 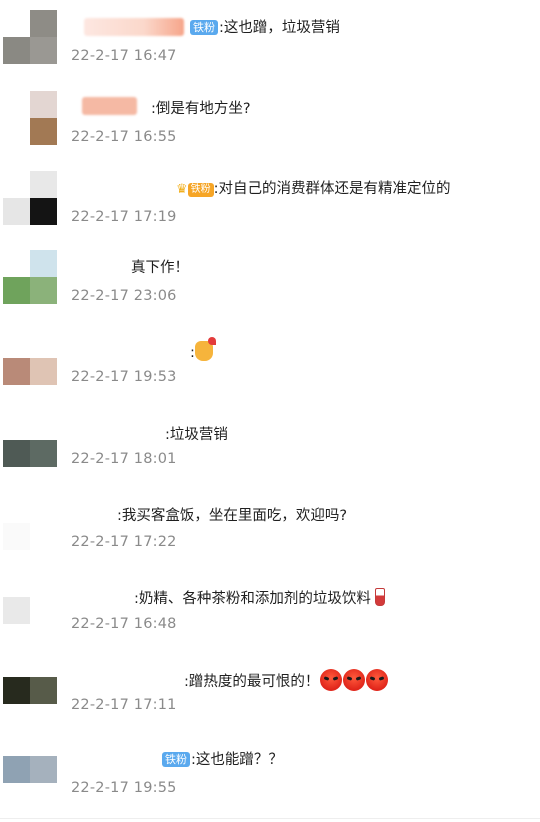 I want to click on comment-body: :对自己的消费群体还是有精准定位的, so click(x=332, y=189).